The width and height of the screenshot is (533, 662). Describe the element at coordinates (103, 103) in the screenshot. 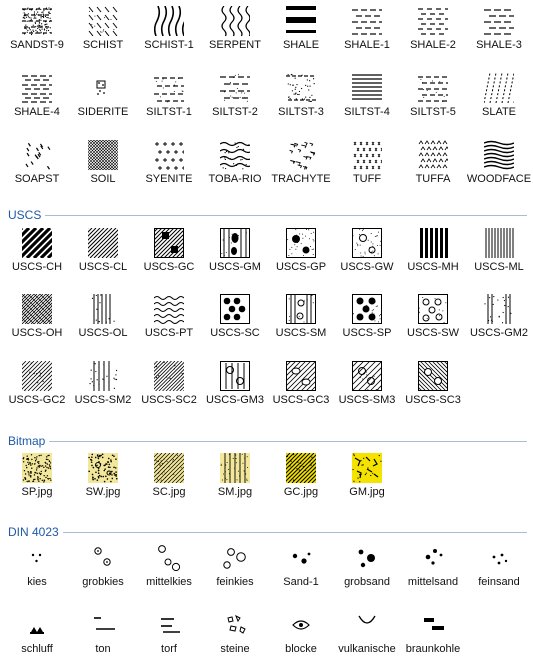

I see `pattern-item-siderite: SIDERITE` at that location.